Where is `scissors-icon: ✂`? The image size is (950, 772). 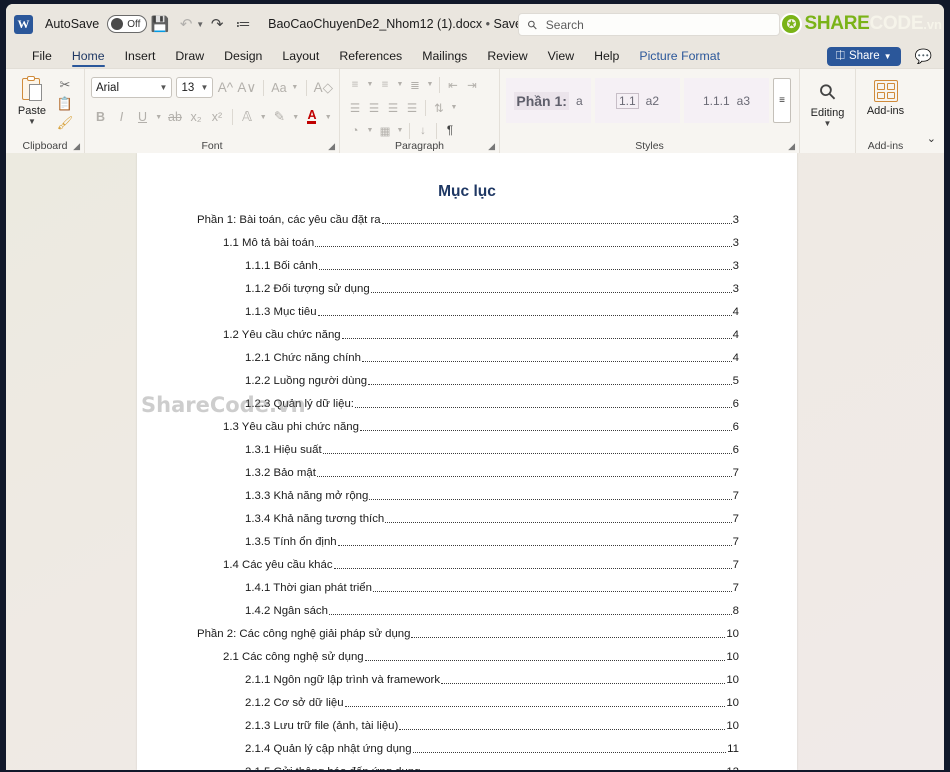 scissors-icon: ✂ is located at coordinates (65, 85).